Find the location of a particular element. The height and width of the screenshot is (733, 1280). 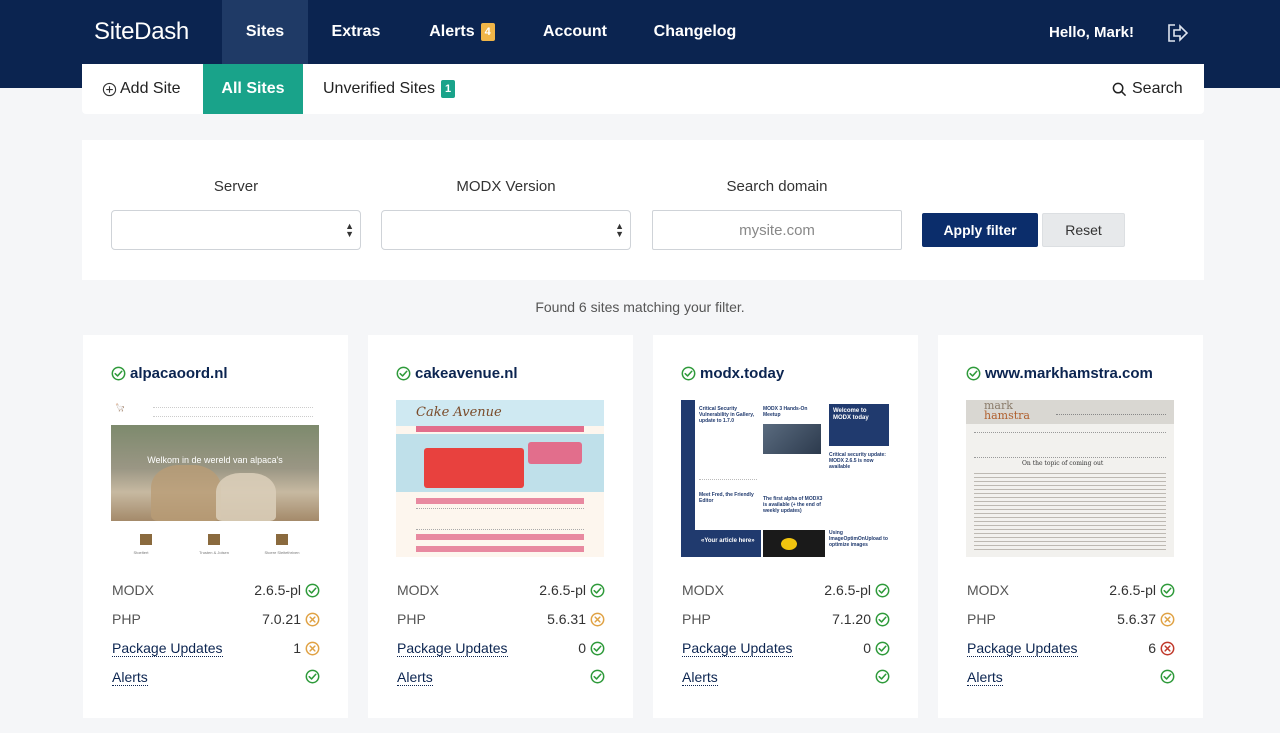

thumb-welcome-box: Welcome to MODX today is located at coordinates (859, 425).